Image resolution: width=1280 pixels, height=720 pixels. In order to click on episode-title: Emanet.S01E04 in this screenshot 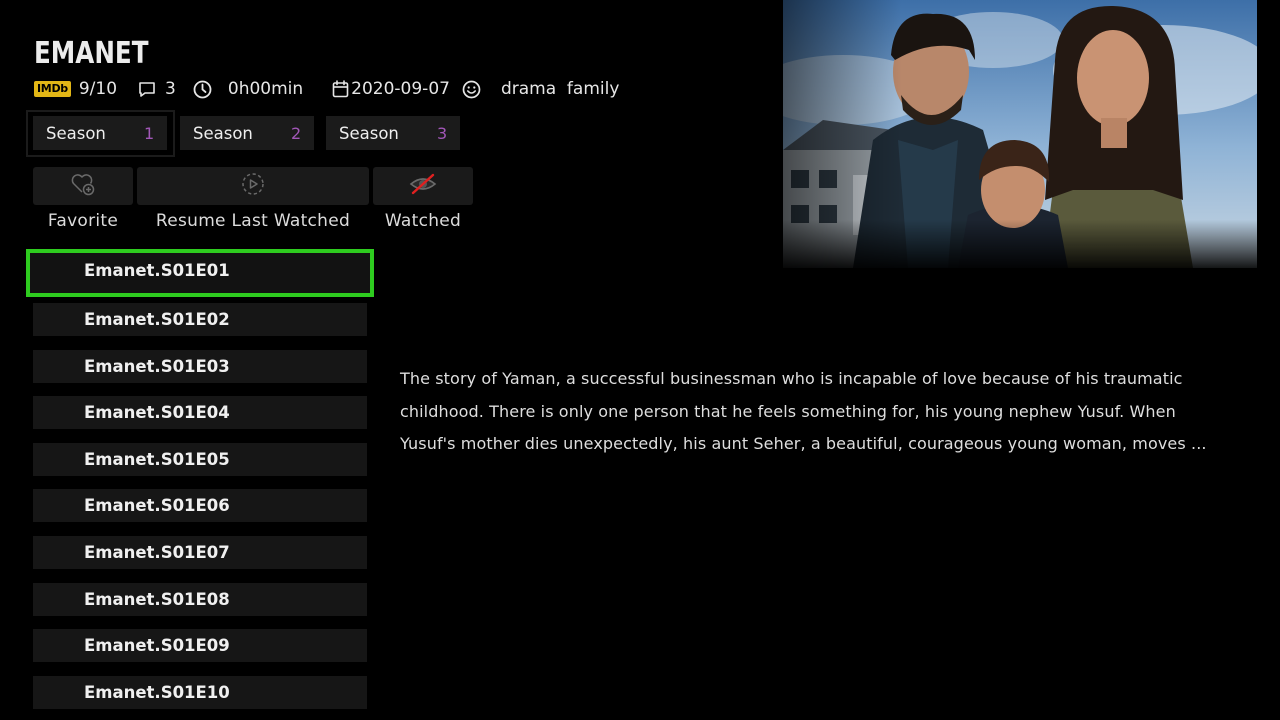, I will do `click(157, 412)`.